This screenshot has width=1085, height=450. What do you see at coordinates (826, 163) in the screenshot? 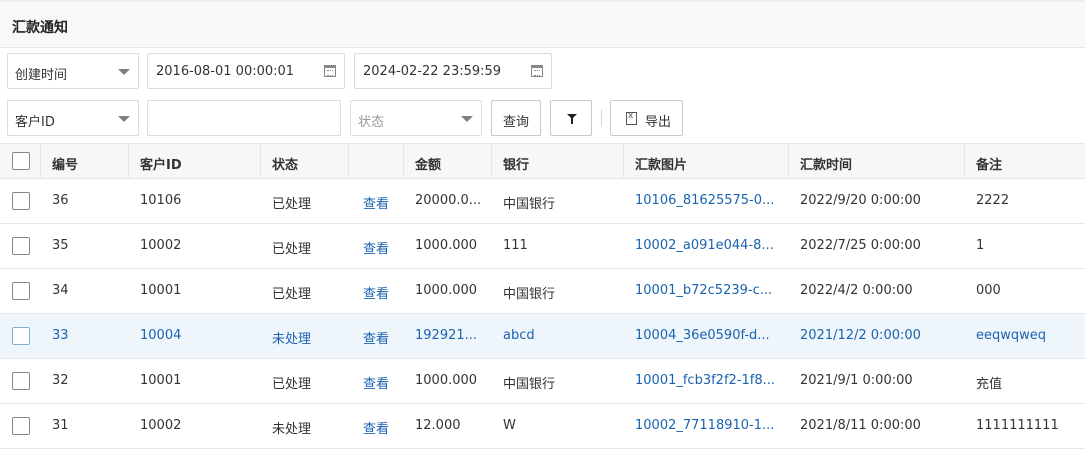
I see `header-remit-time: 汇款时间` at bounding box center [826, 163].